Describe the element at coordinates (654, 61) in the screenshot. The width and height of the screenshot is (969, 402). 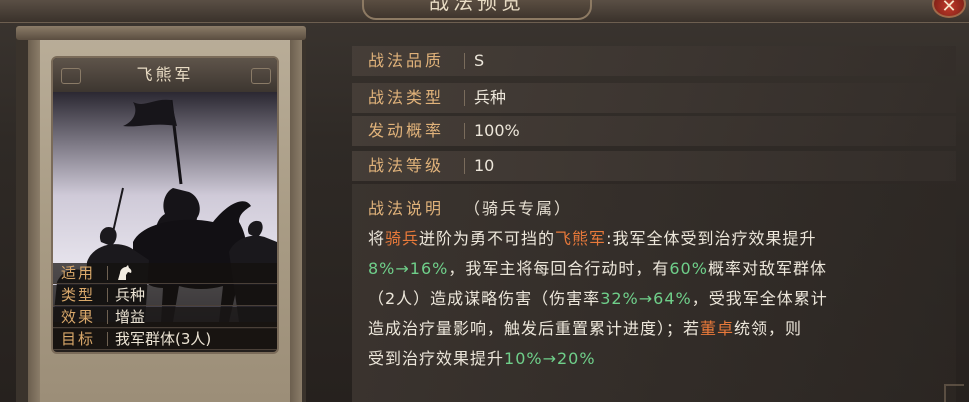
I see `detail-row-quality: 战法品质 S` at that location.